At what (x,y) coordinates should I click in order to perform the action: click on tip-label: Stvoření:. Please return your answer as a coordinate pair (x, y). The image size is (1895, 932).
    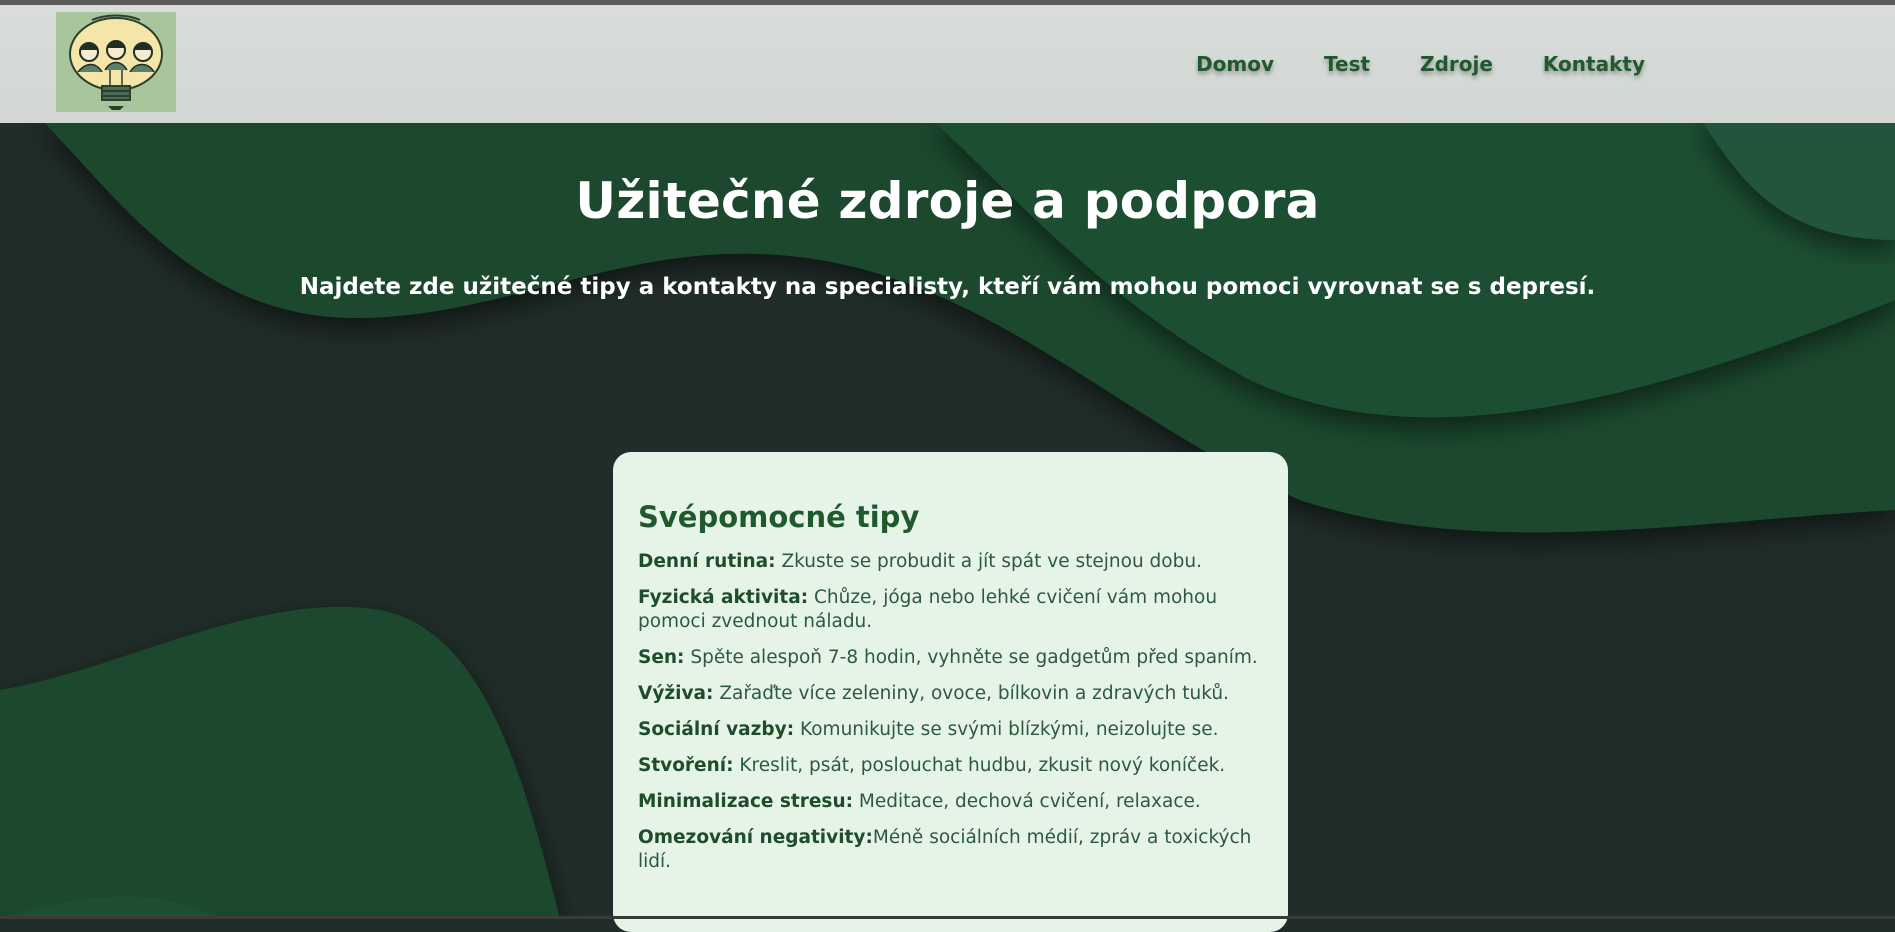
    Looking at the image, I should click on (686, 765).